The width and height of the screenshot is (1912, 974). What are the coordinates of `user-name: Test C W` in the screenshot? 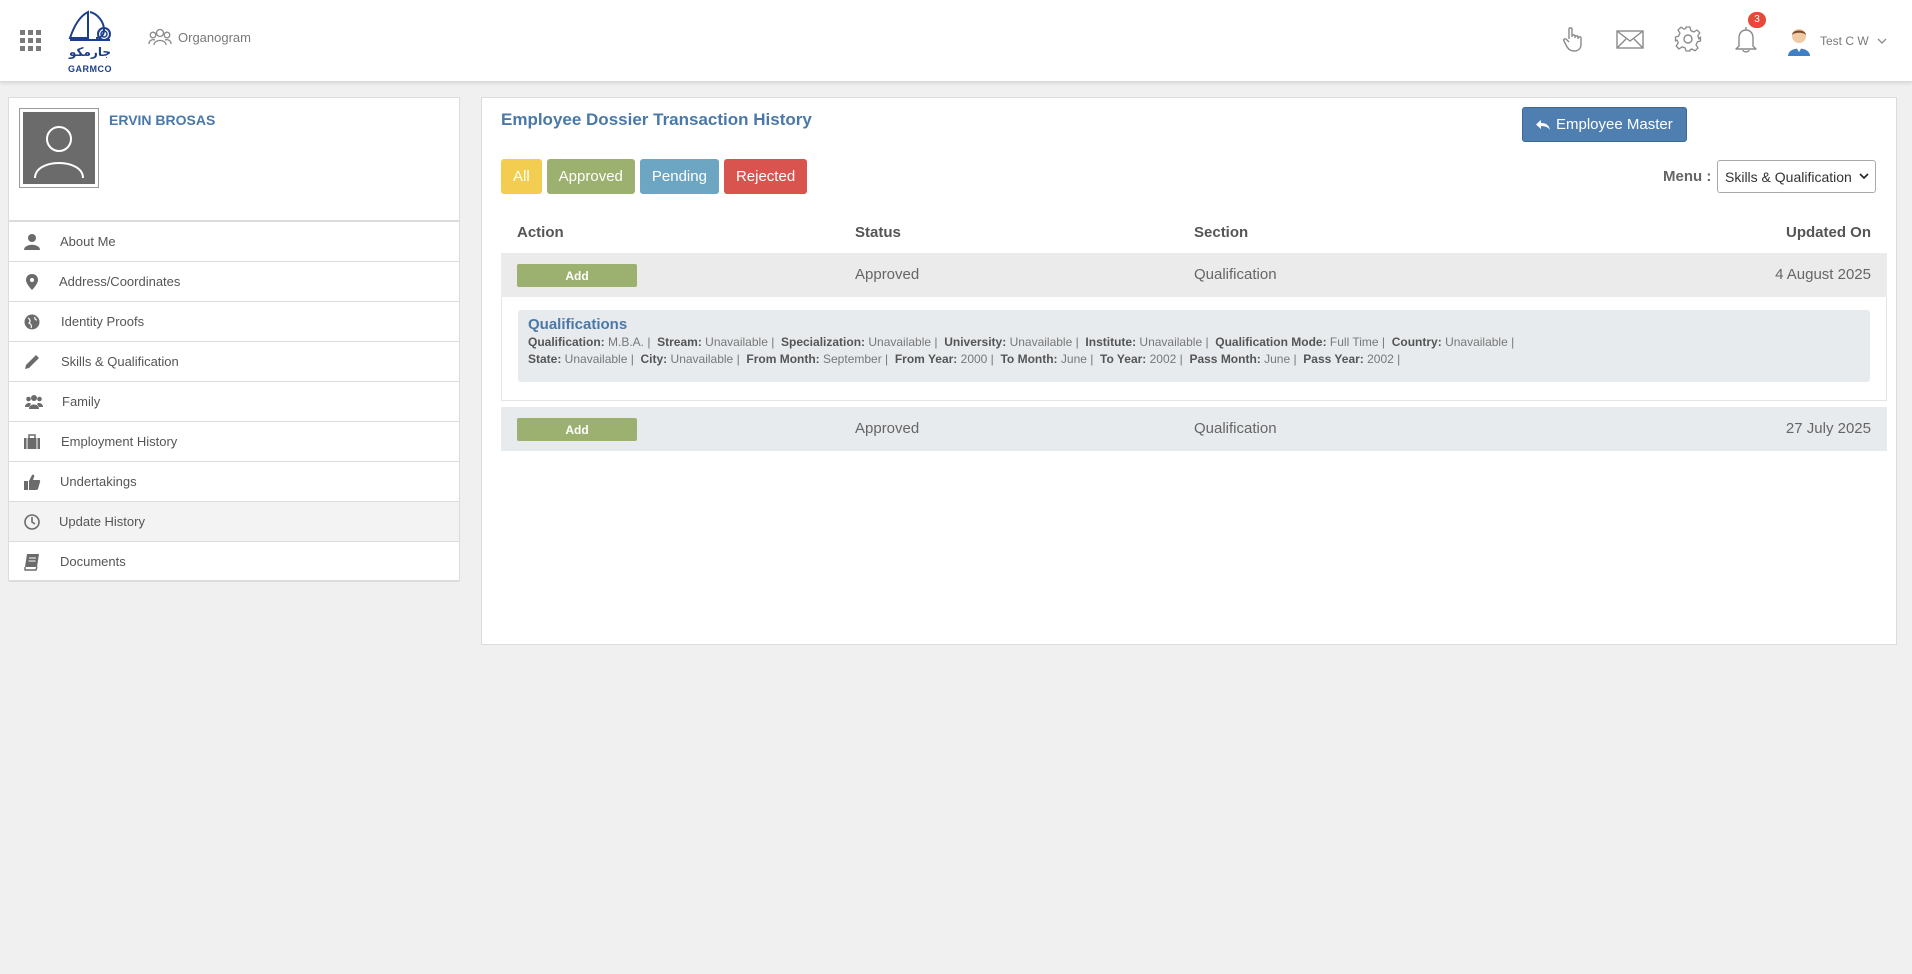 It's located at (1844, 41).